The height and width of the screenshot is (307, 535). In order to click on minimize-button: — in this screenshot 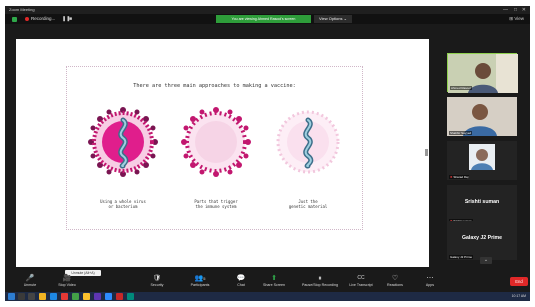, I will do `click(505, 10)`.